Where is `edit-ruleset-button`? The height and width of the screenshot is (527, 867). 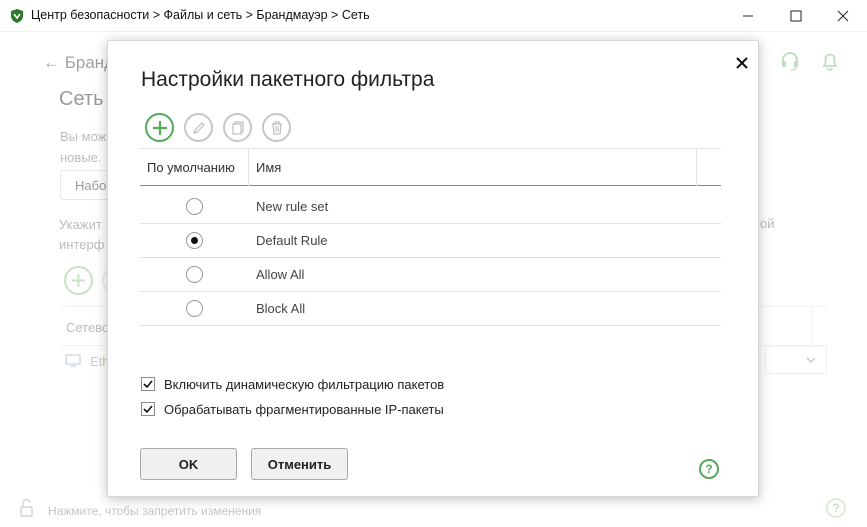
edit-ruleset-button is located at coordinates (198, 127).